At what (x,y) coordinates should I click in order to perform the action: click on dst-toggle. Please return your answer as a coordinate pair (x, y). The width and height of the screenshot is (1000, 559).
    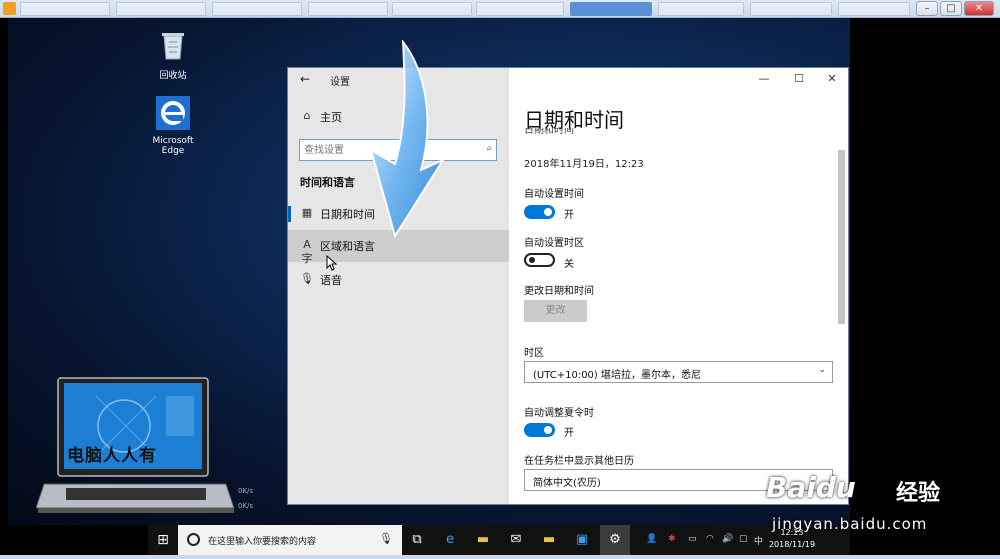
    Looking at the image, I should click on (539, 430).